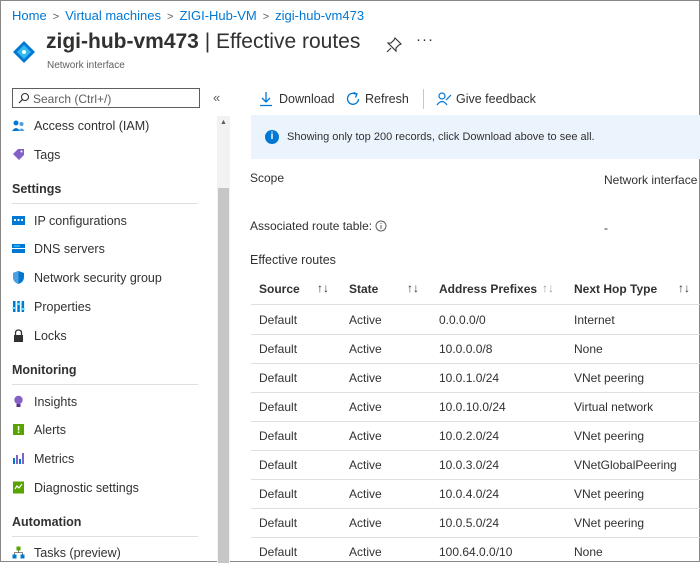 The height and width of the screenshot is (564, 700). I want to click on column-header-state: State, so click(363, 289).